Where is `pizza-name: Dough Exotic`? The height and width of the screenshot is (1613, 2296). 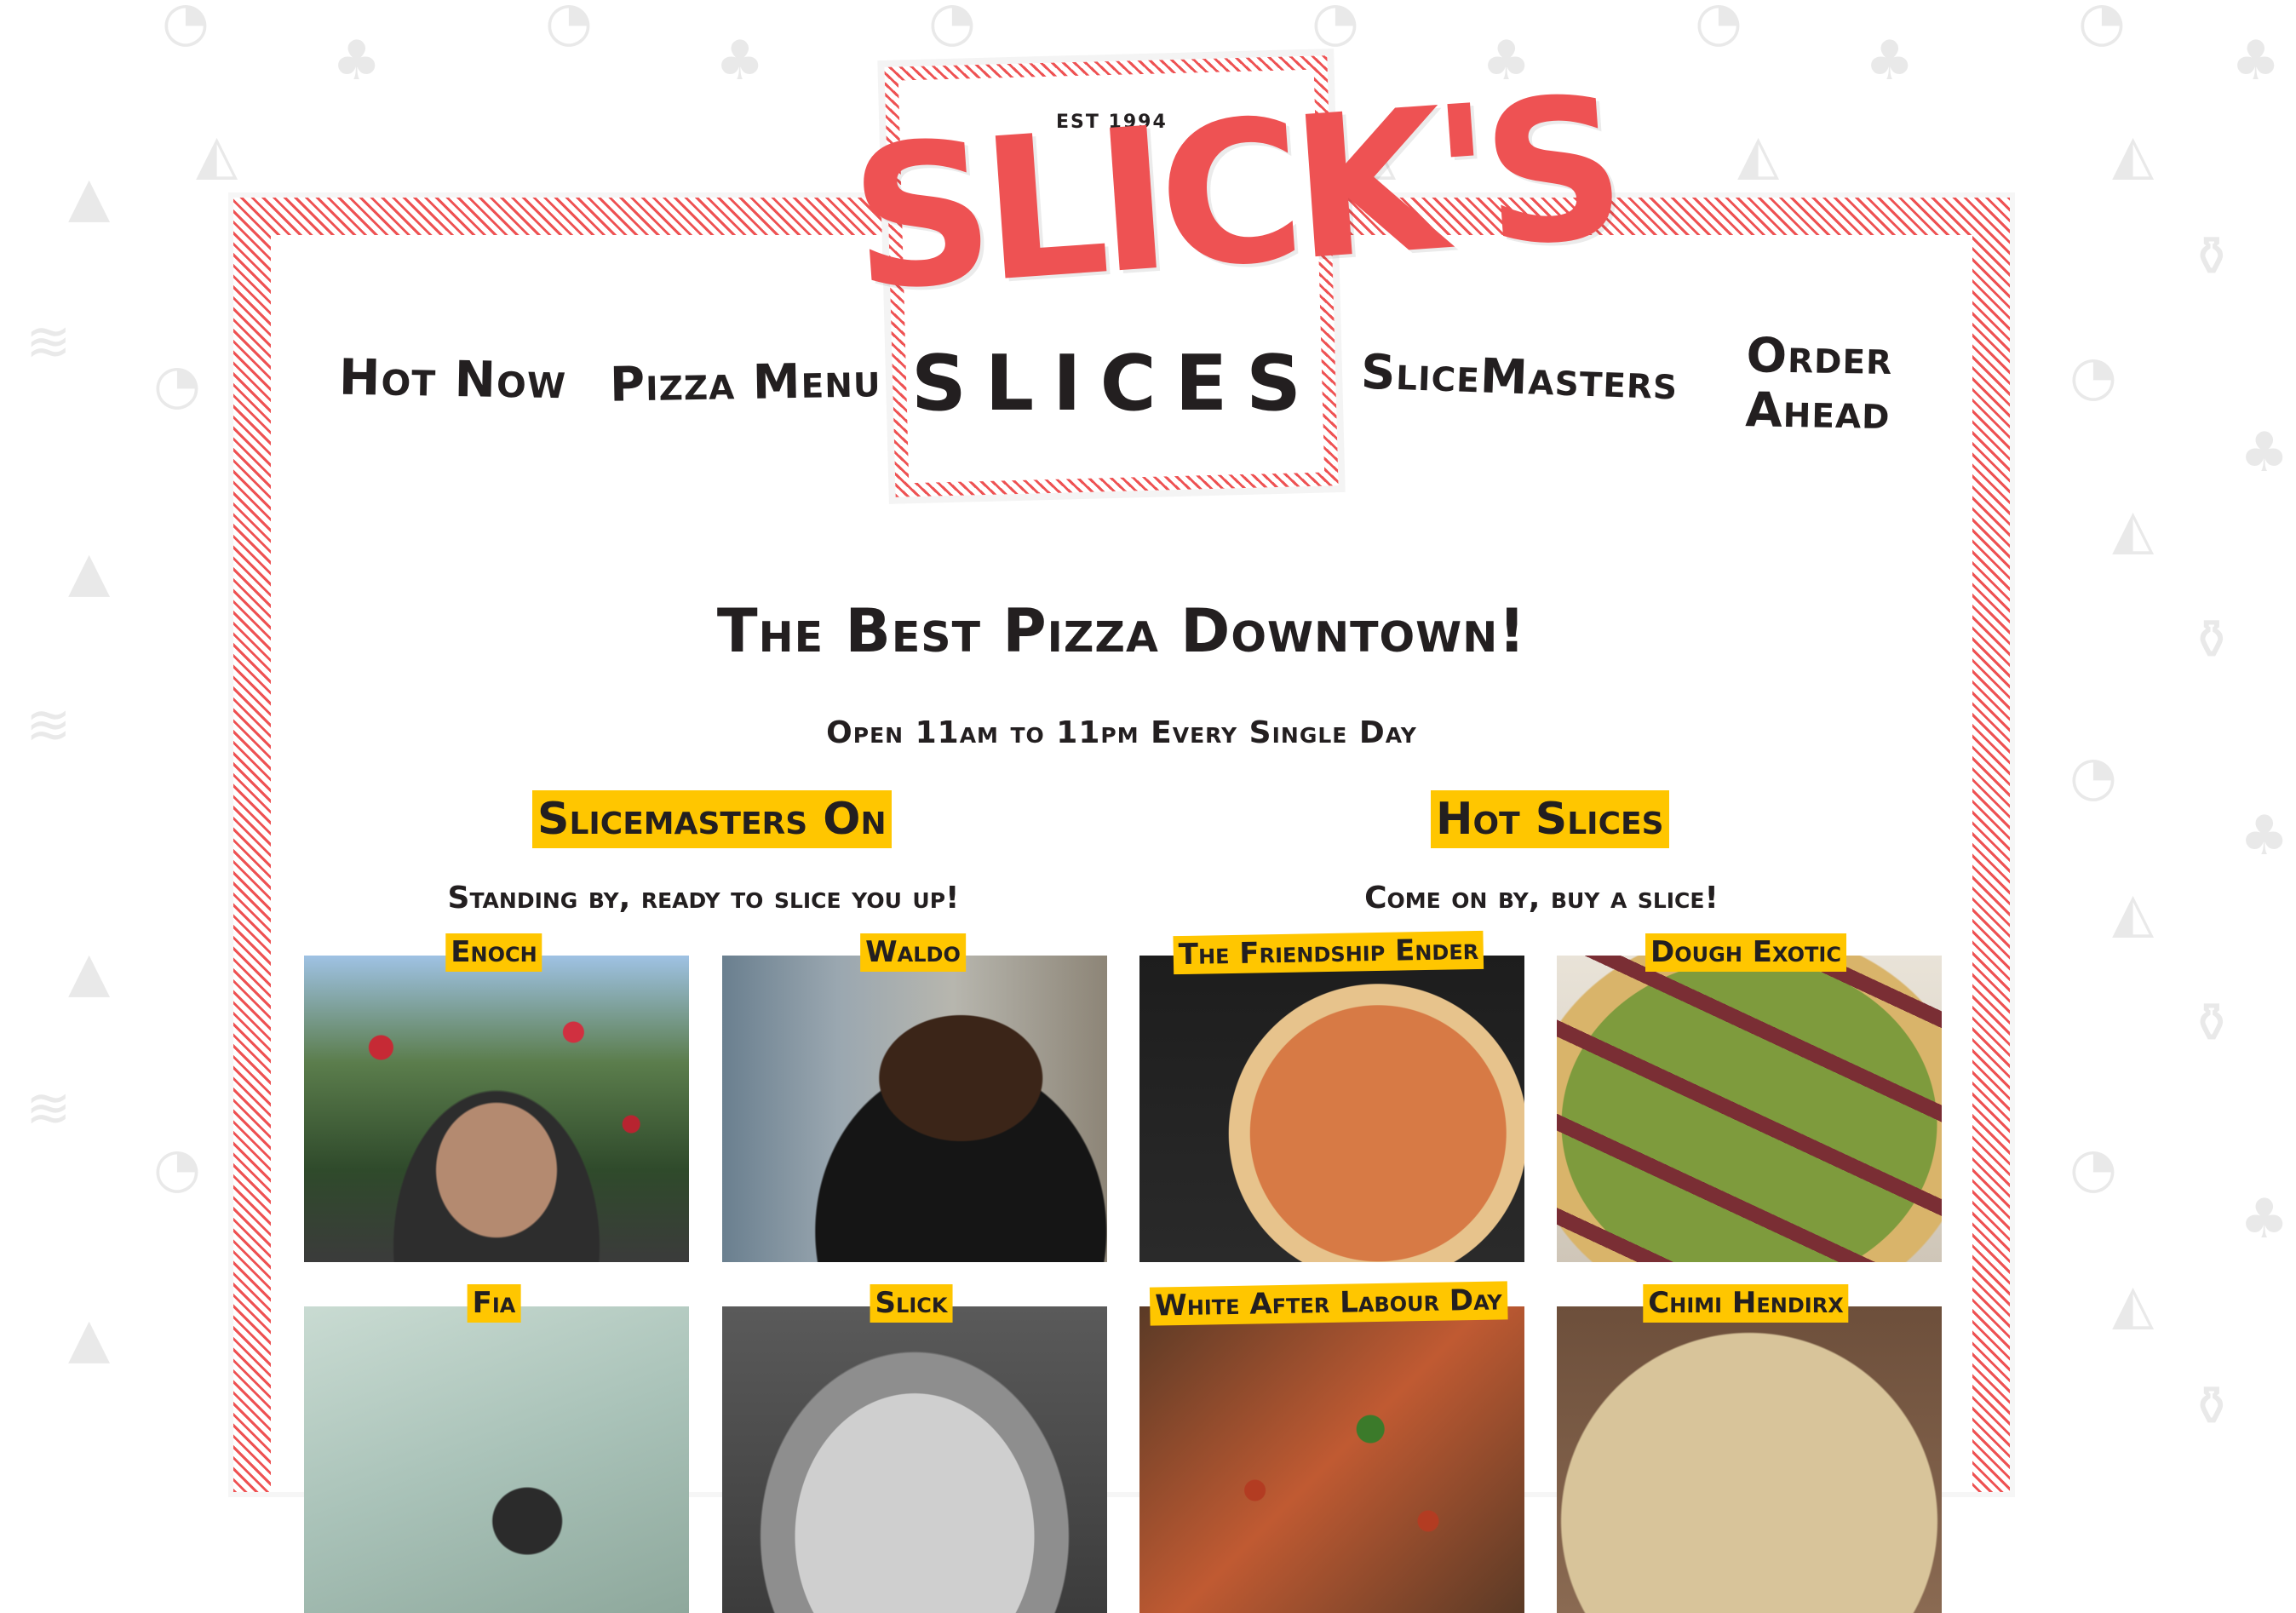 pizza-name: Dough Exotic is located at coordinates (1745, 952).